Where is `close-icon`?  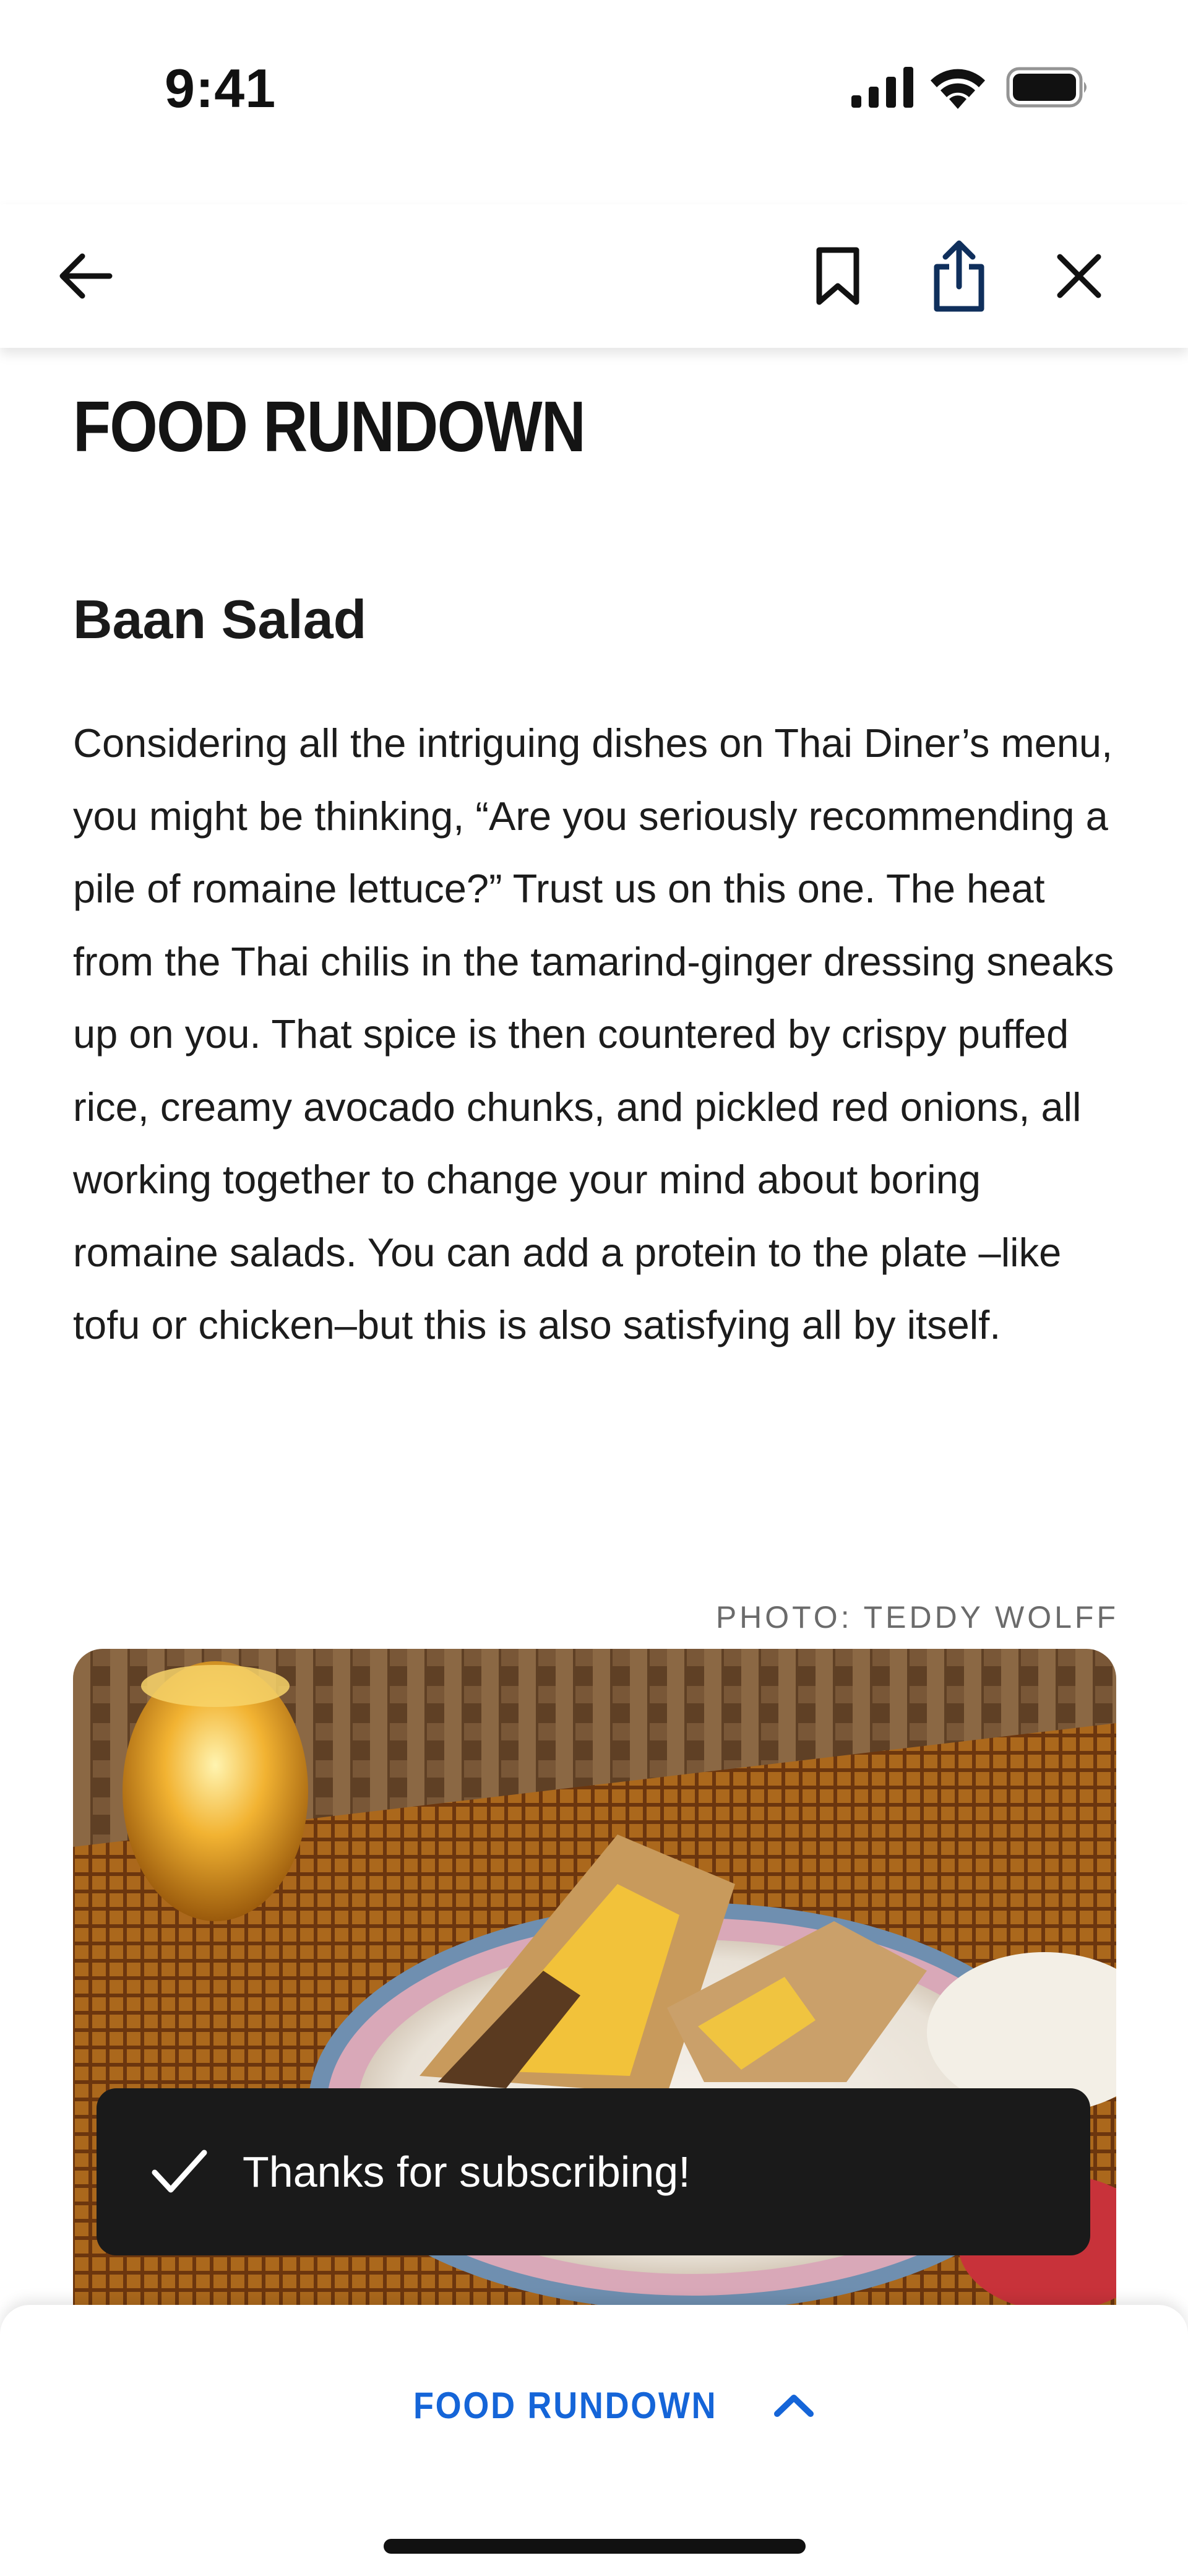
close-icon is located at coordinates (1079, 276).